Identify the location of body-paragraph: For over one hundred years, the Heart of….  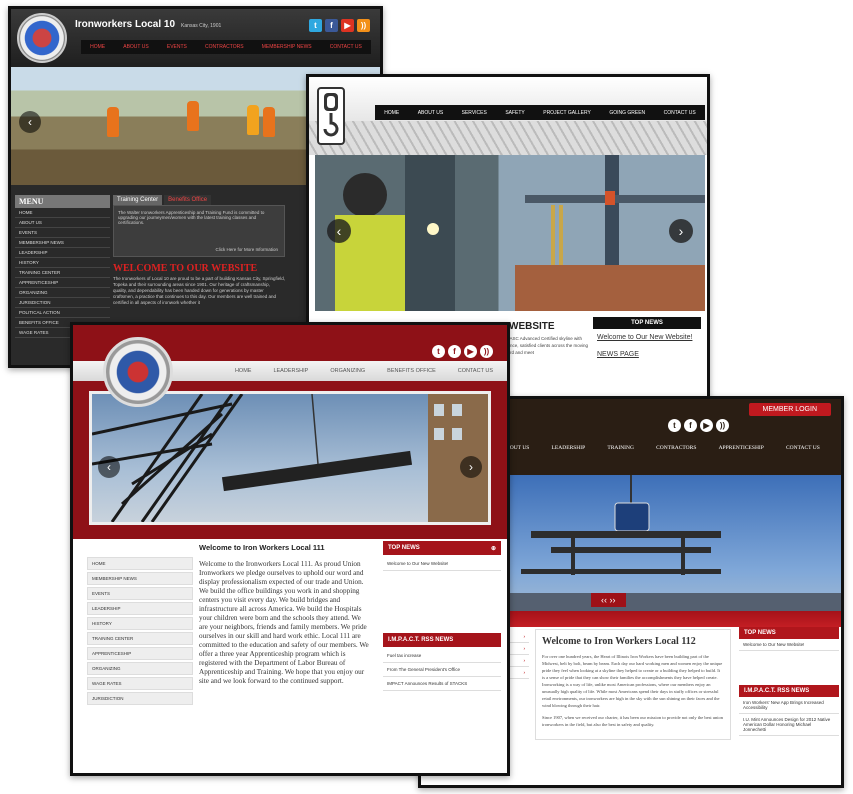
(632, 681).